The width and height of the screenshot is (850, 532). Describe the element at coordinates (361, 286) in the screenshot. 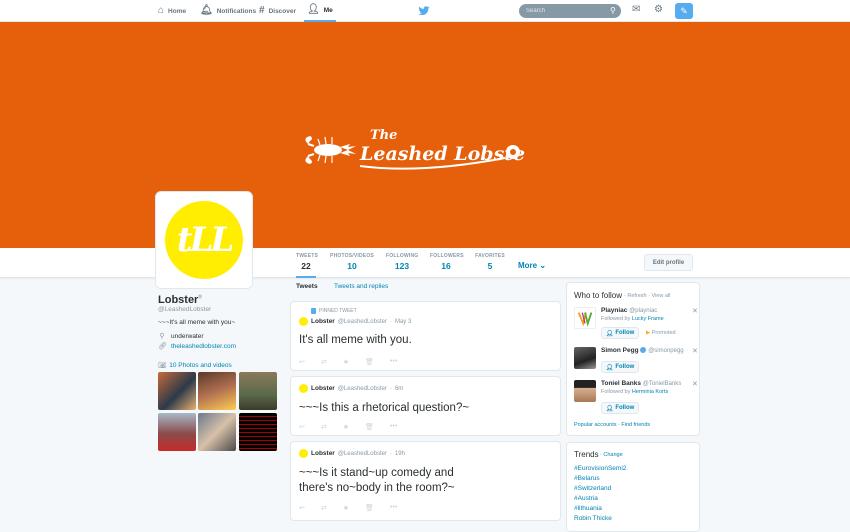

I see `tab-tweets-and-replies: Tweets and replies` at that location.